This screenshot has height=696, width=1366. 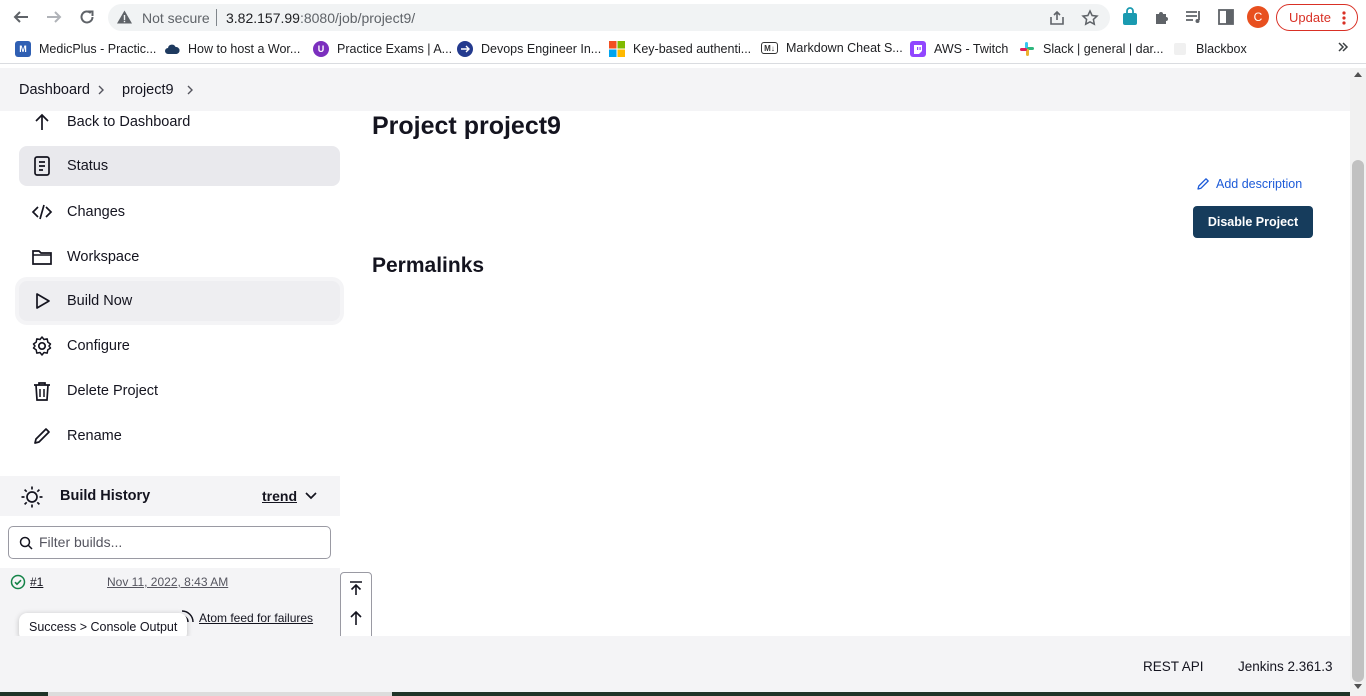 I want to click on scrollbar-thumb, so click(x=1358, y=421).